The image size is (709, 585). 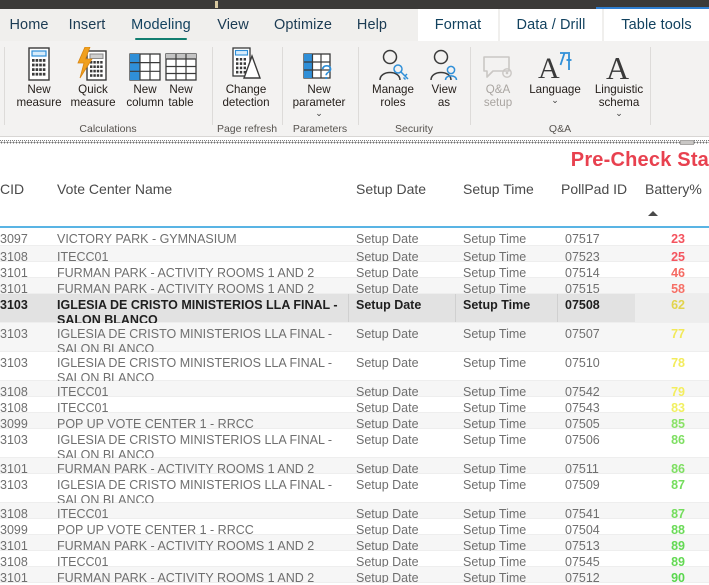 I want to click on quick-measure-button: Quick measure, so click(x=93, y=77).